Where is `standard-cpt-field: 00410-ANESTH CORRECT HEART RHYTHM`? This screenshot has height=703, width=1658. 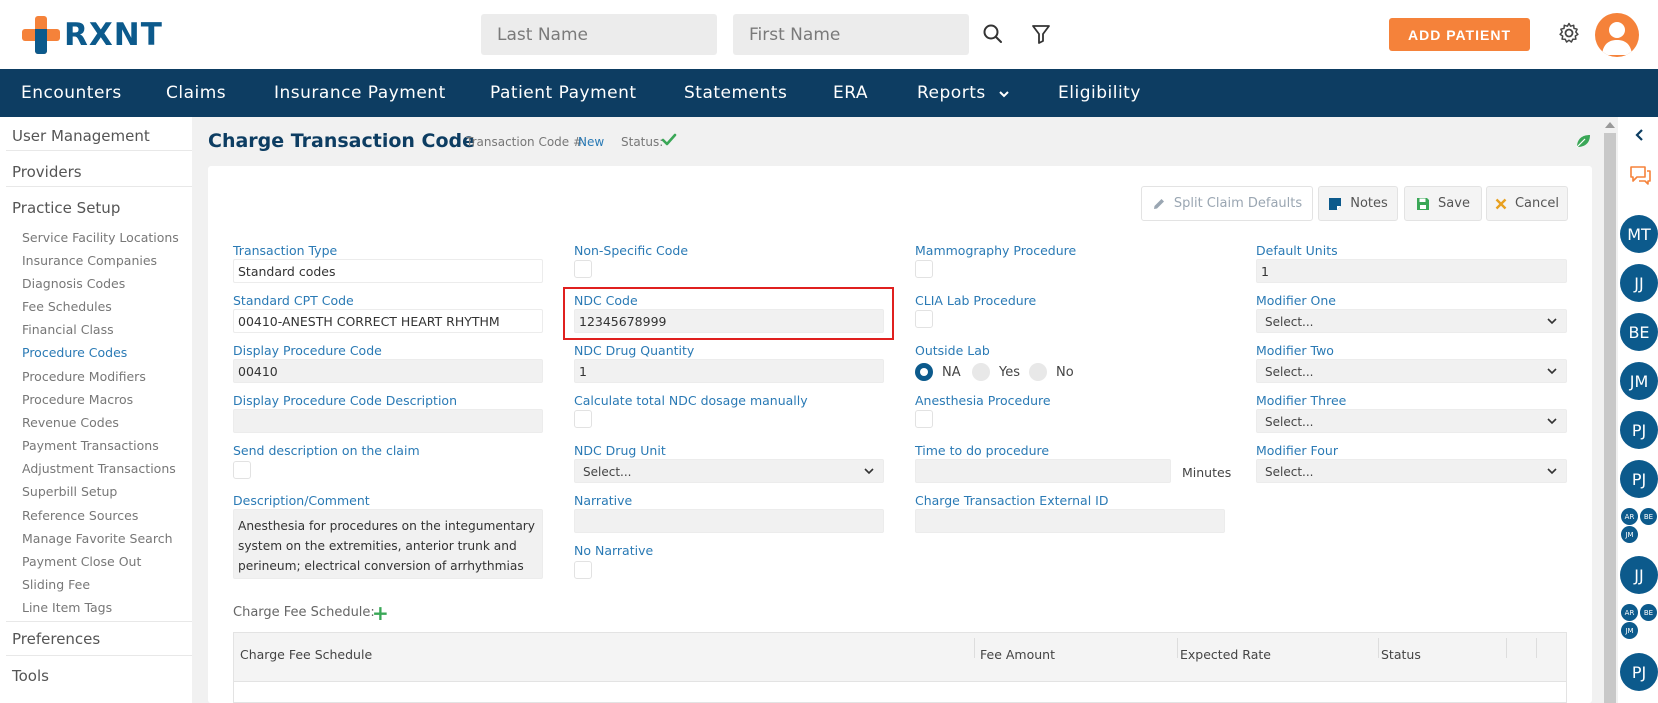
standard-cpt-field: 00410-ANESTH CORRECT HEART RHYTHM is located at coordinates (388, 321).